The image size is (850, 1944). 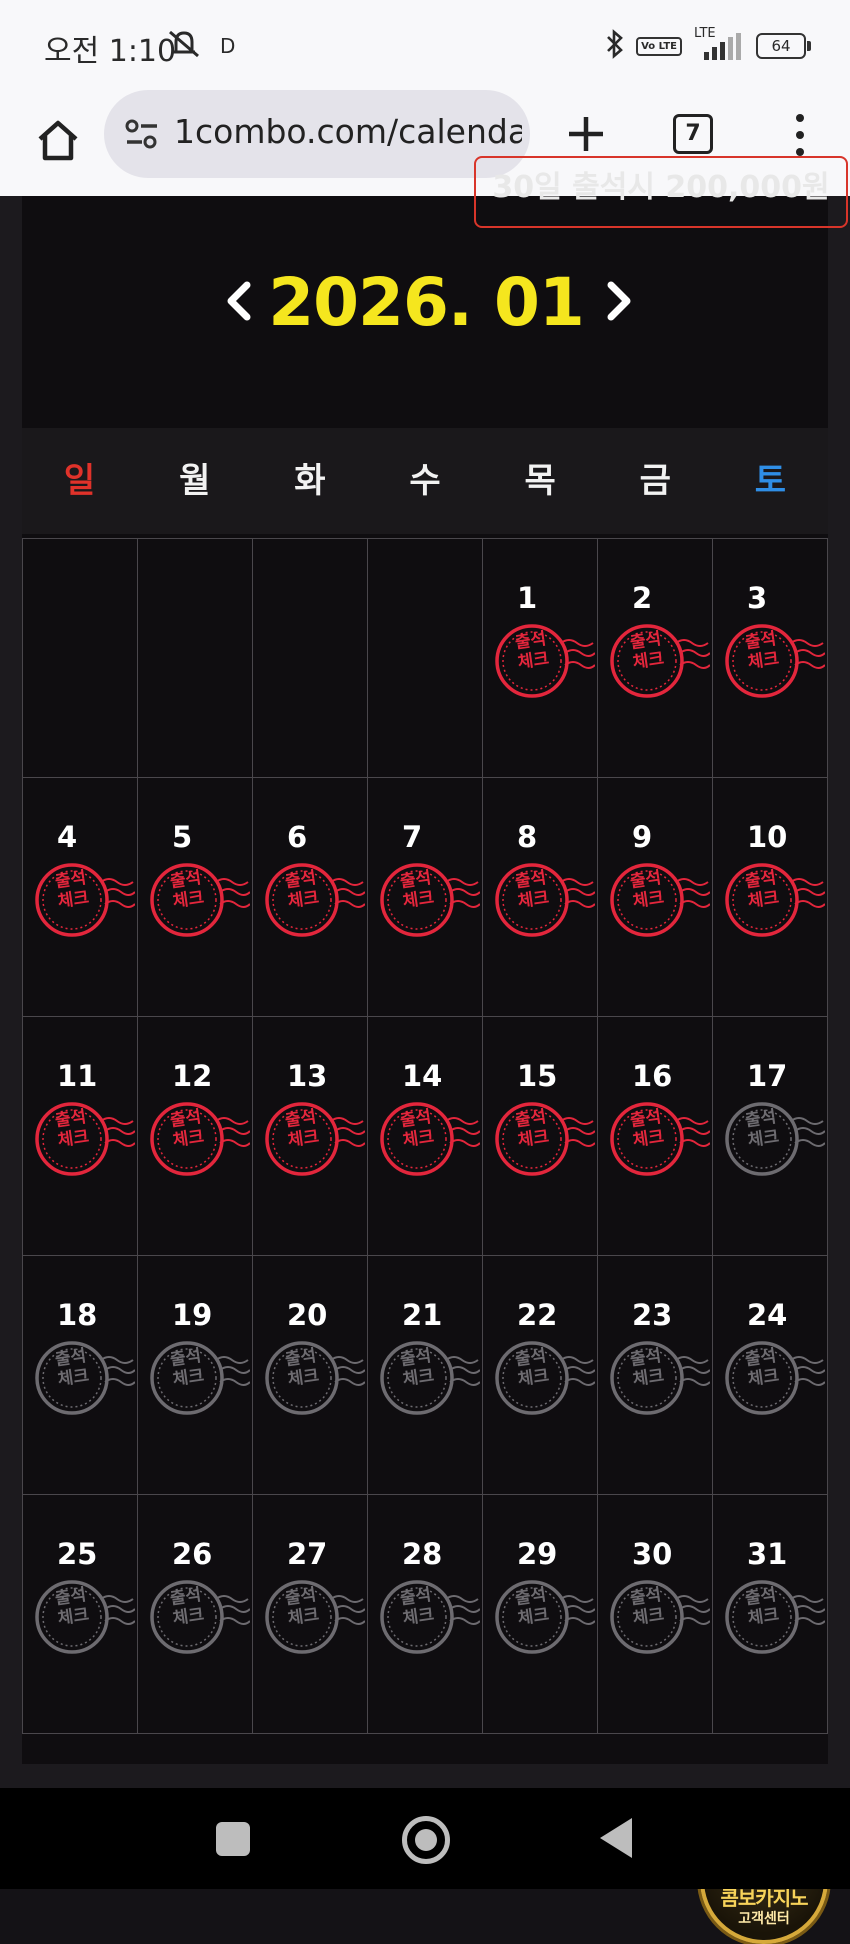 What do you see at coordinates (693, 134) in the screenshot?
I see `tab-switcher-button: 7` at bounding box center [693, 134].